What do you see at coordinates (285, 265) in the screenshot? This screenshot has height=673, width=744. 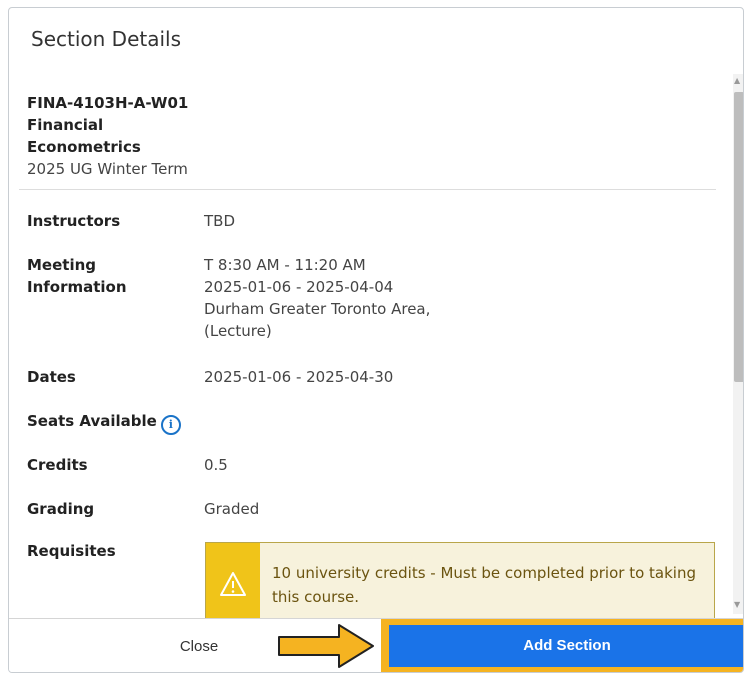 I see `meeting-time: T 8:30 AM - 11:20 AM` at bounding box center [285, 265].